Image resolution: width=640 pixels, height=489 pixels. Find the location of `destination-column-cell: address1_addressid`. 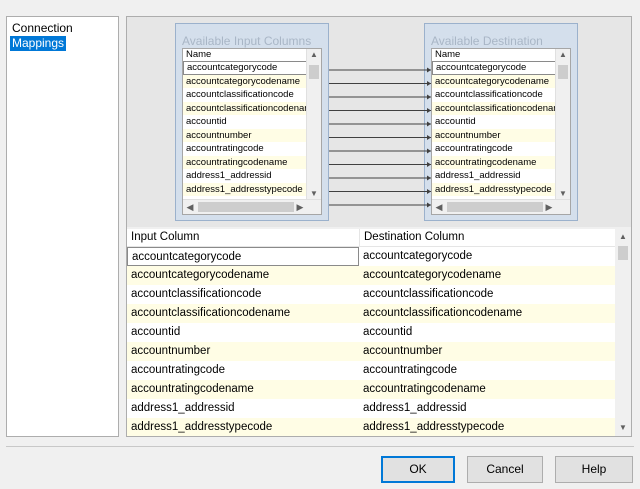

destination-column-cell: address1_addressid is located at coordinates (487, 408).